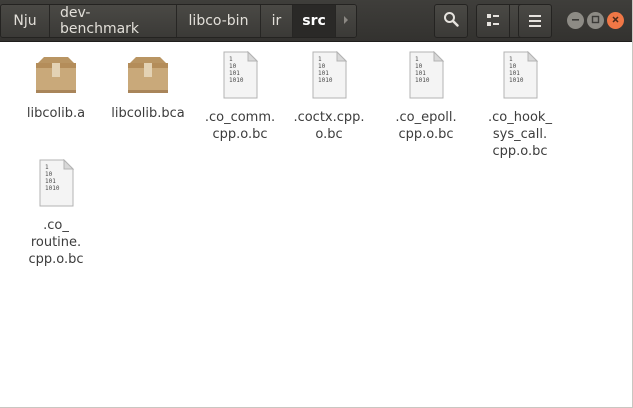 The width and height of the screenshot is (633, 408). I want to click on breadcrumb-label: src, so click(314, 21).